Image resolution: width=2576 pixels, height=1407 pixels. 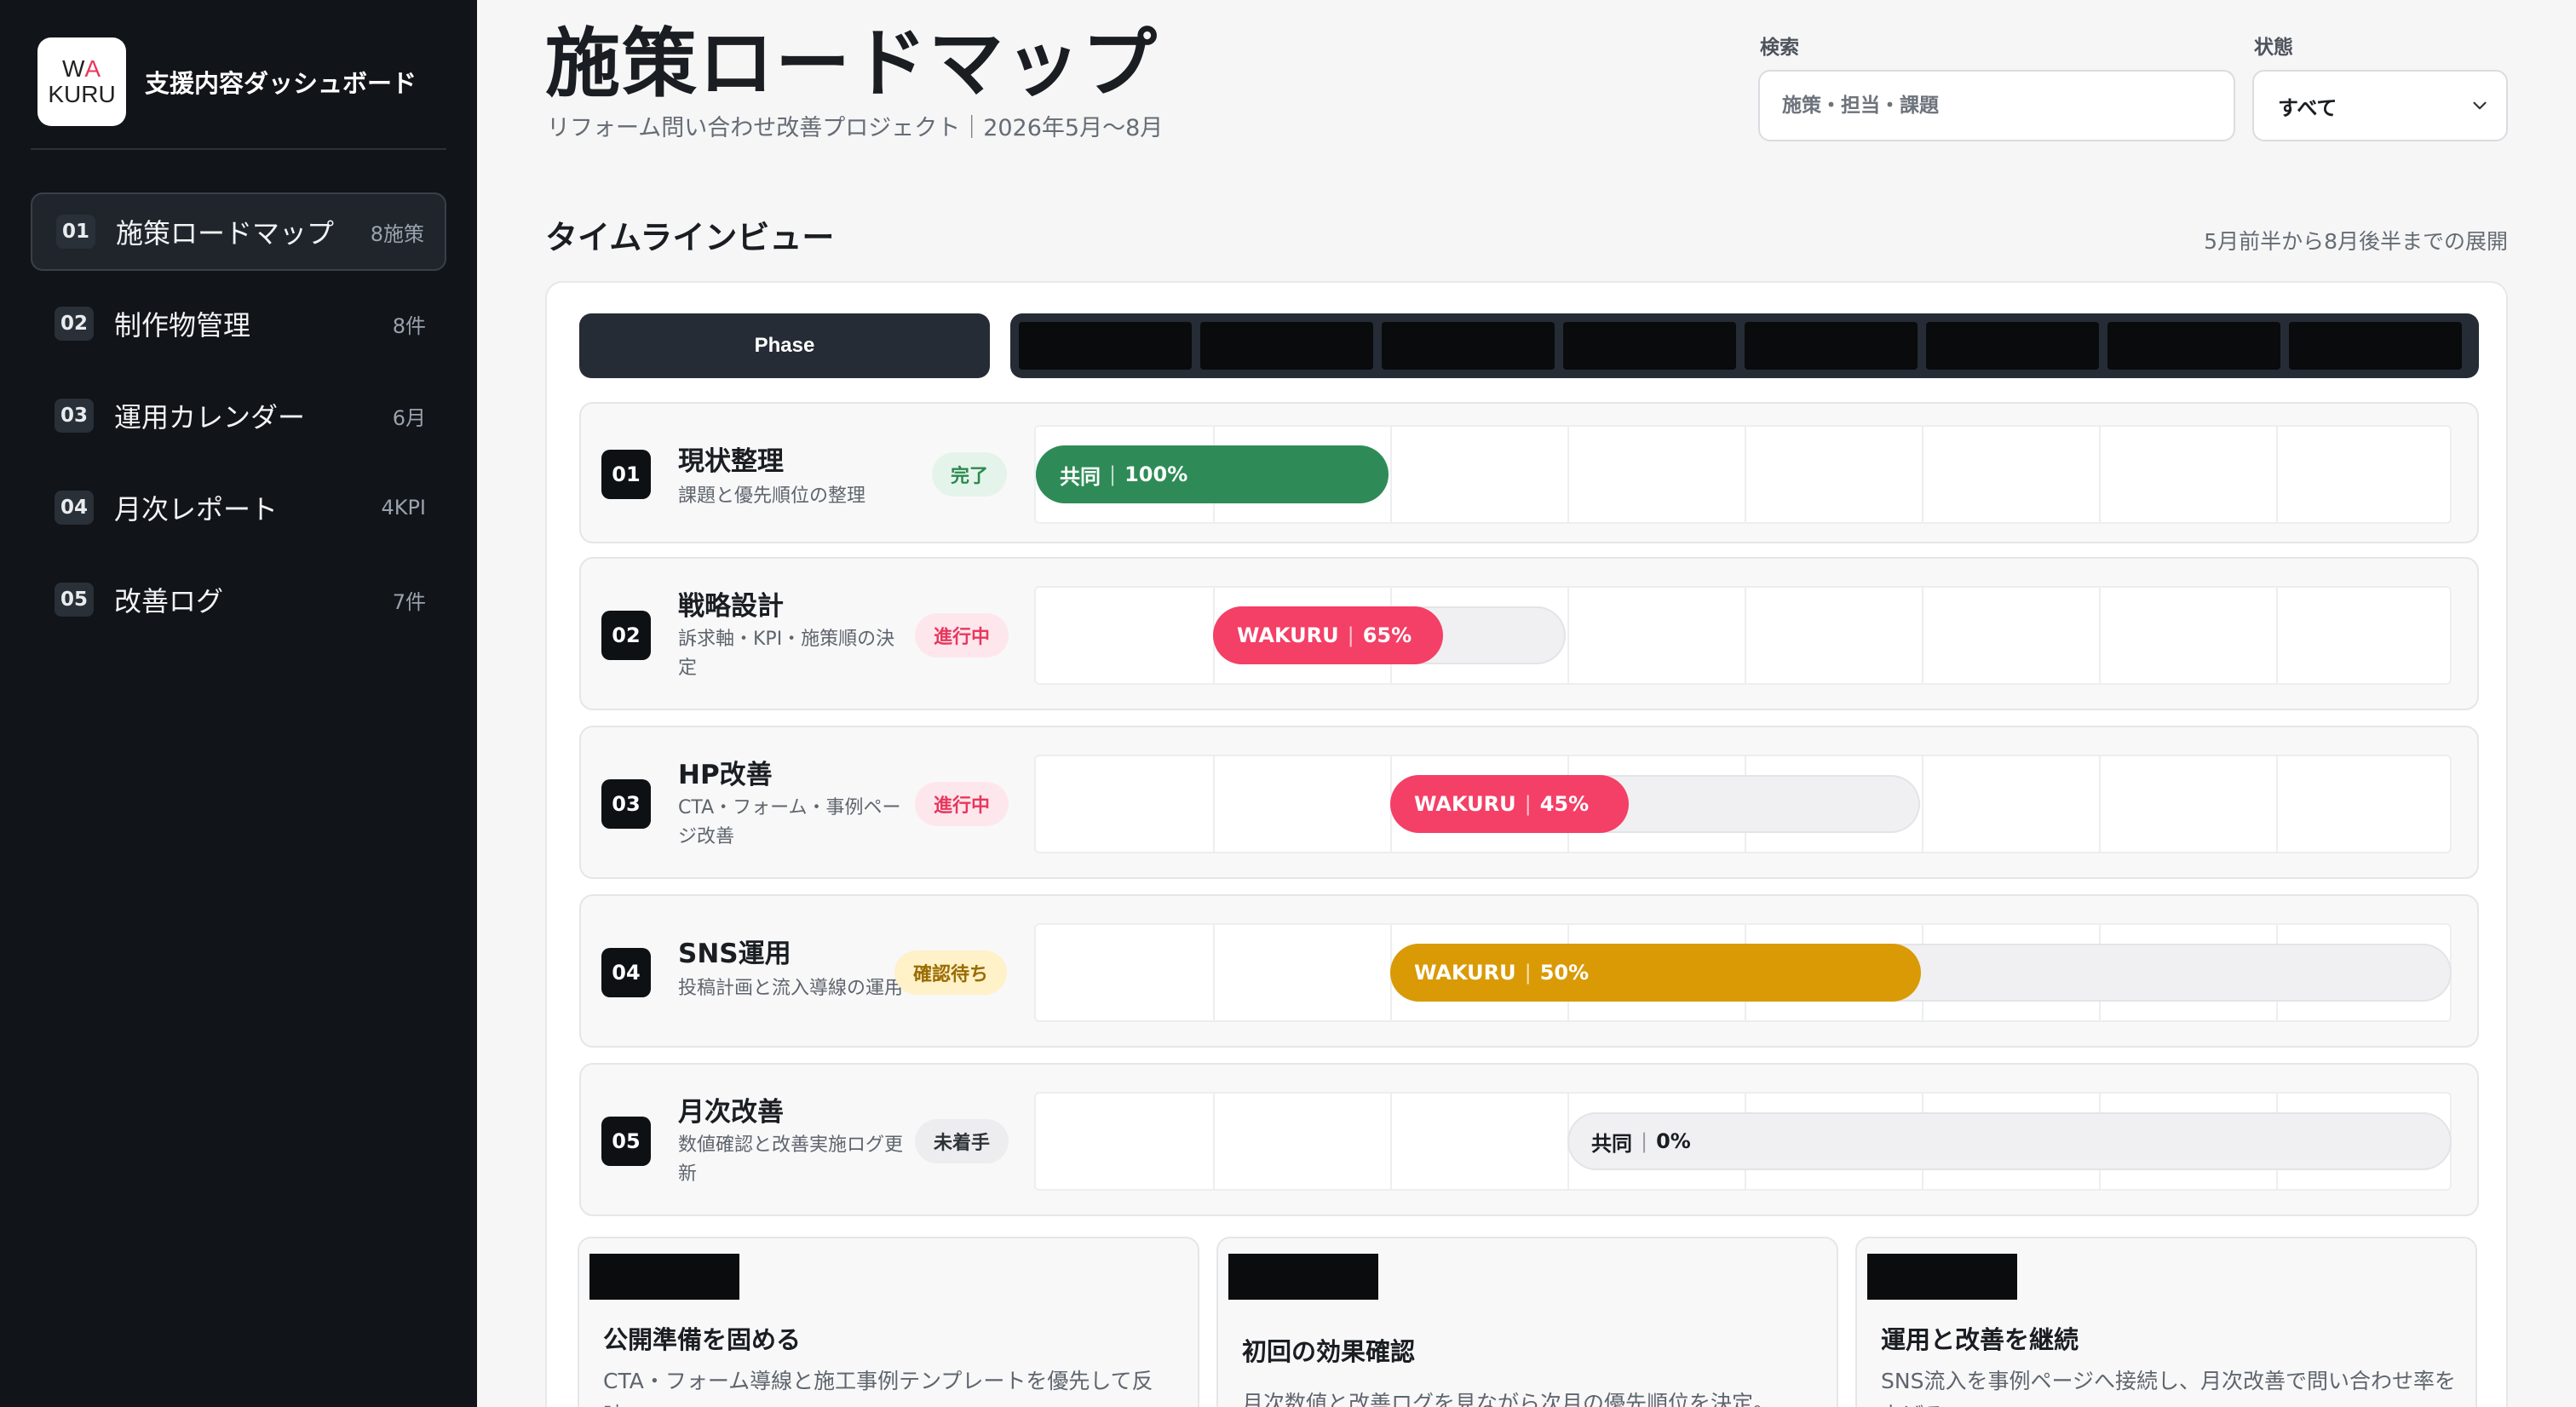 I want to click on sidebar-item-calendar: 03 運用カレンダー 6月, so click(x=239, y=415).